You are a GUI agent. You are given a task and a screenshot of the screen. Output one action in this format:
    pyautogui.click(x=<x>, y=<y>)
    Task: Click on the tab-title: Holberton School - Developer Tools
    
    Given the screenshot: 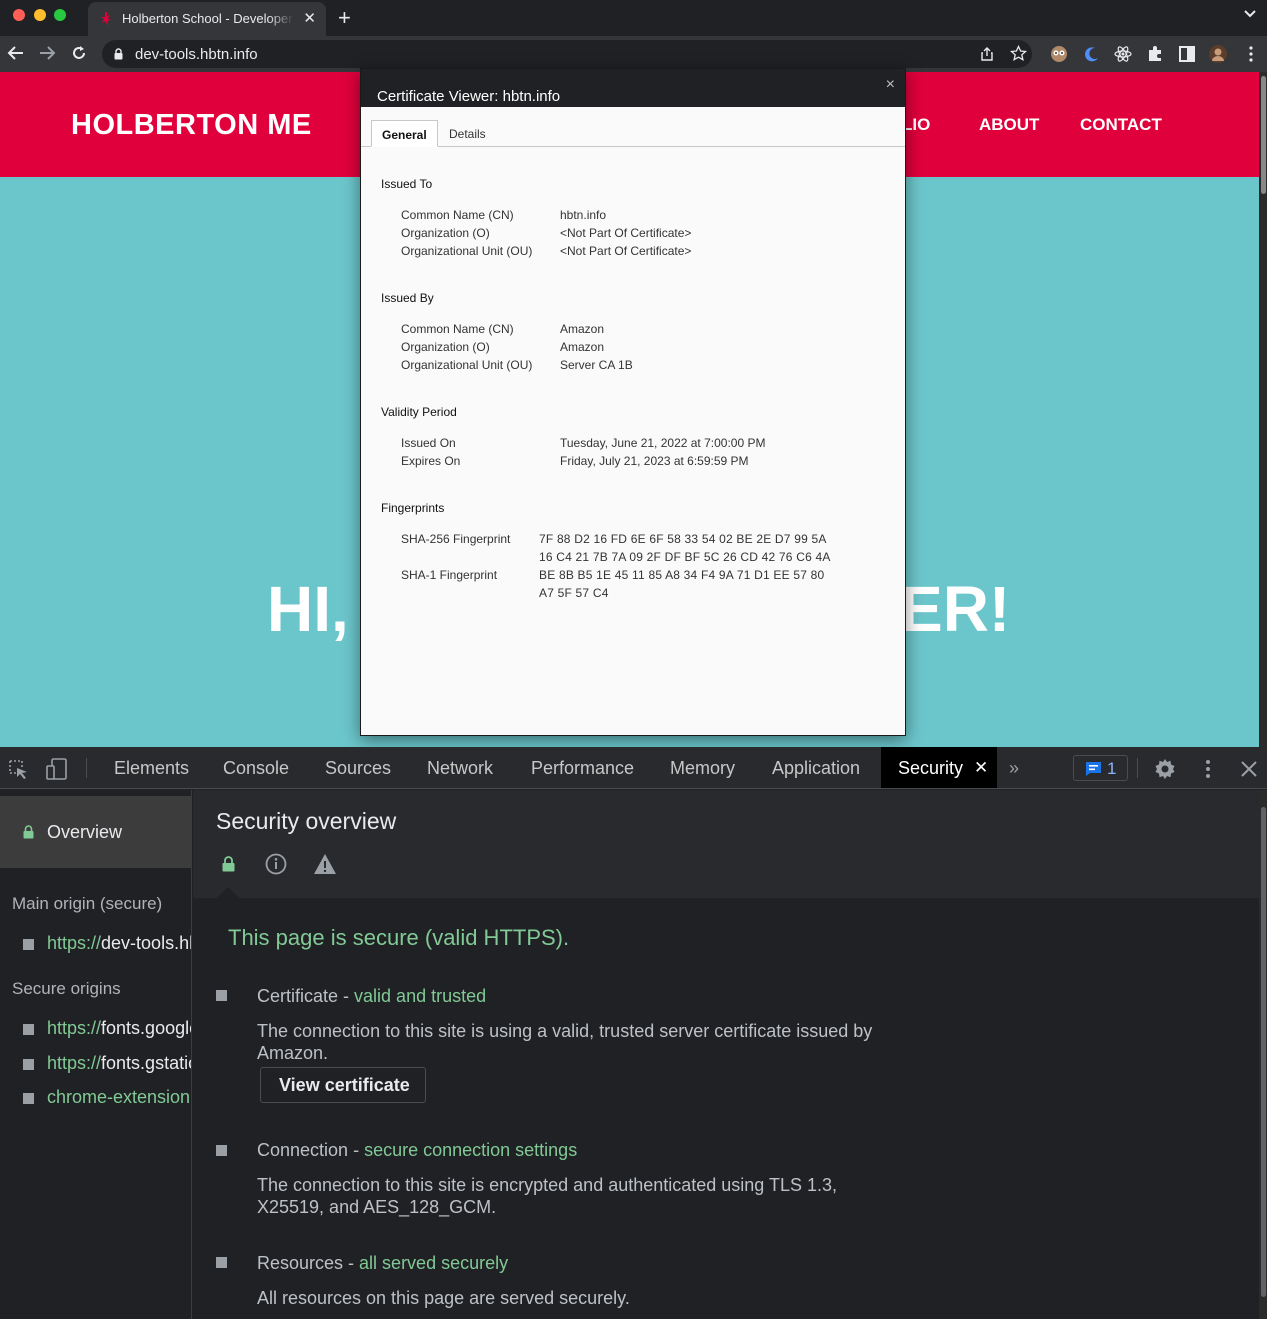 What is the action you would take?
    pyautogui.click(x=208, y=18)
    